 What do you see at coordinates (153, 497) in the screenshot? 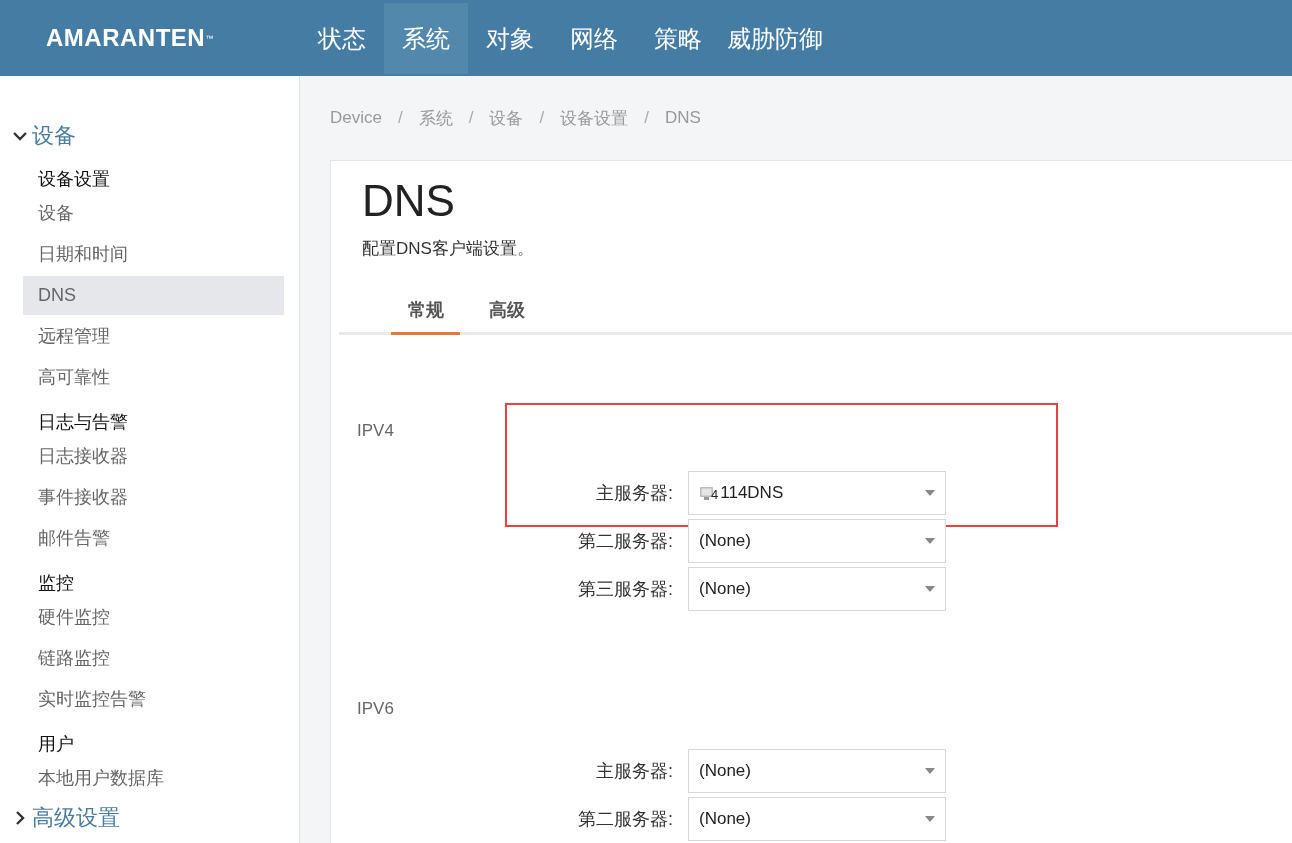
I see `sidebar-item: 事件接收器` at bounding box center [153, 497].